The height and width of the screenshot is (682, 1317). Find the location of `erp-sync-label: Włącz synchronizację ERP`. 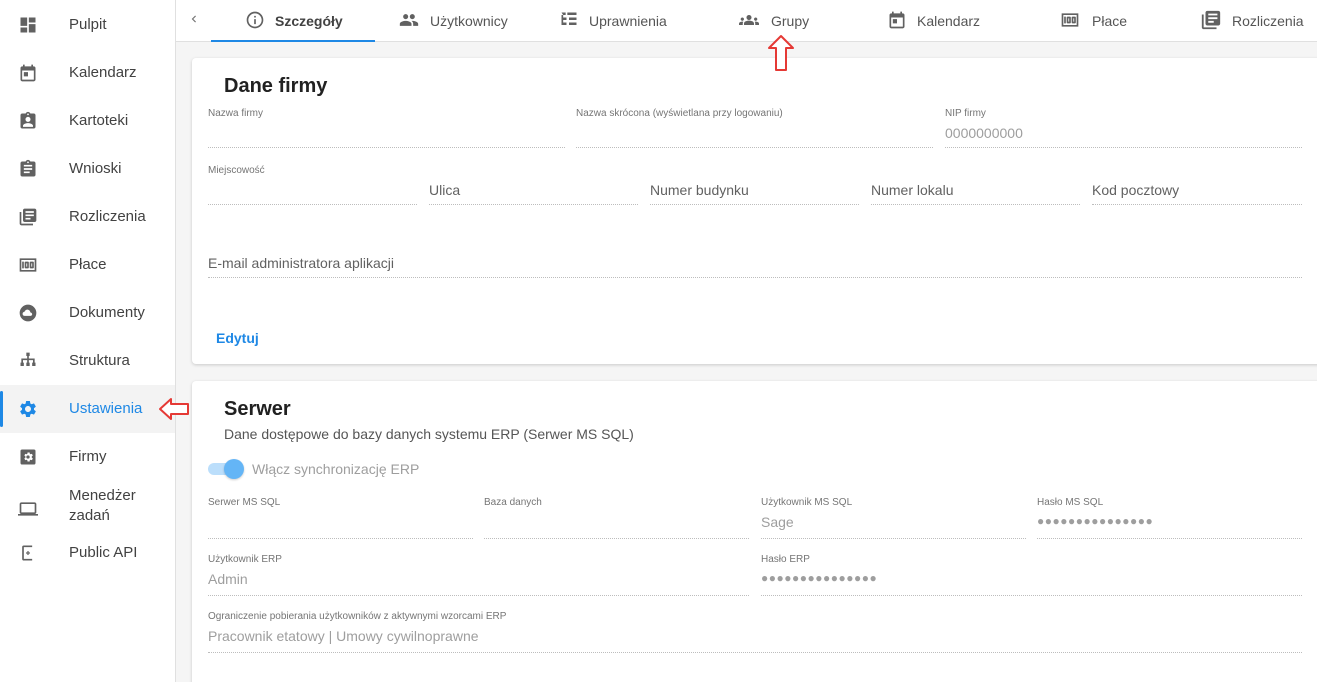

erp-sync-label: Włącz synchronizację ERP is located at coordinates (336, 469).